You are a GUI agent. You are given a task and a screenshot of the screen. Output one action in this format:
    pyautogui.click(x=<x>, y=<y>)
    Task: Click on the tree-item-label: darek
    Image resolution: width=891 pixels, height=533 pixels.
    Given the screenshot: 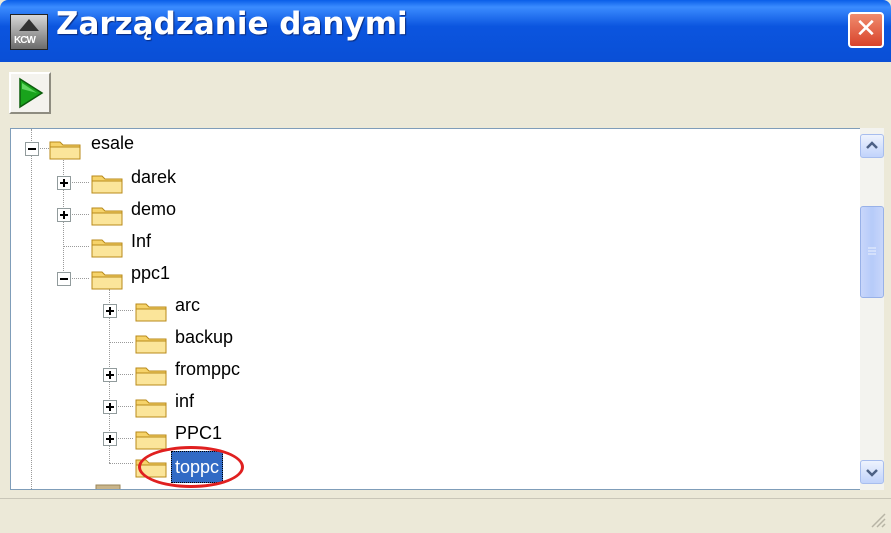 What is the action you would take?
    pyautogui.click(x=154, y=177)
    